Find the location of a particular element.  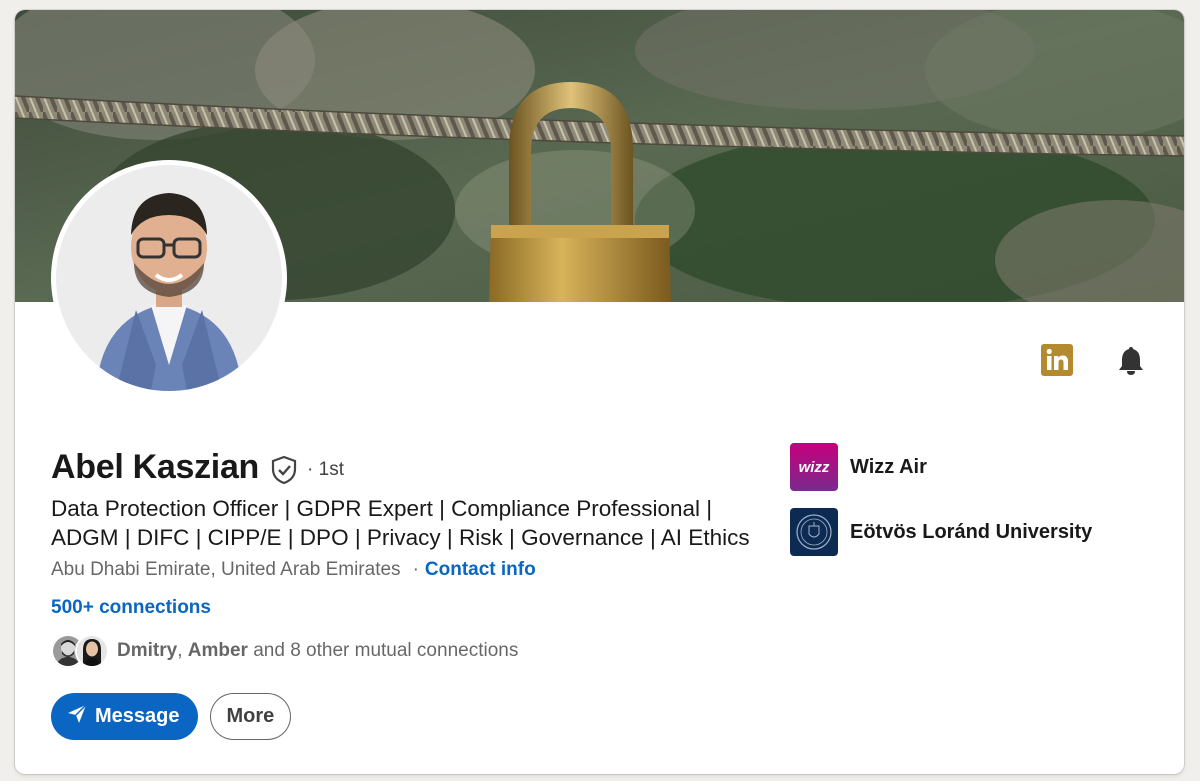

name-row: Abel Kaszian · 1st is located at coordinates (197, 467).